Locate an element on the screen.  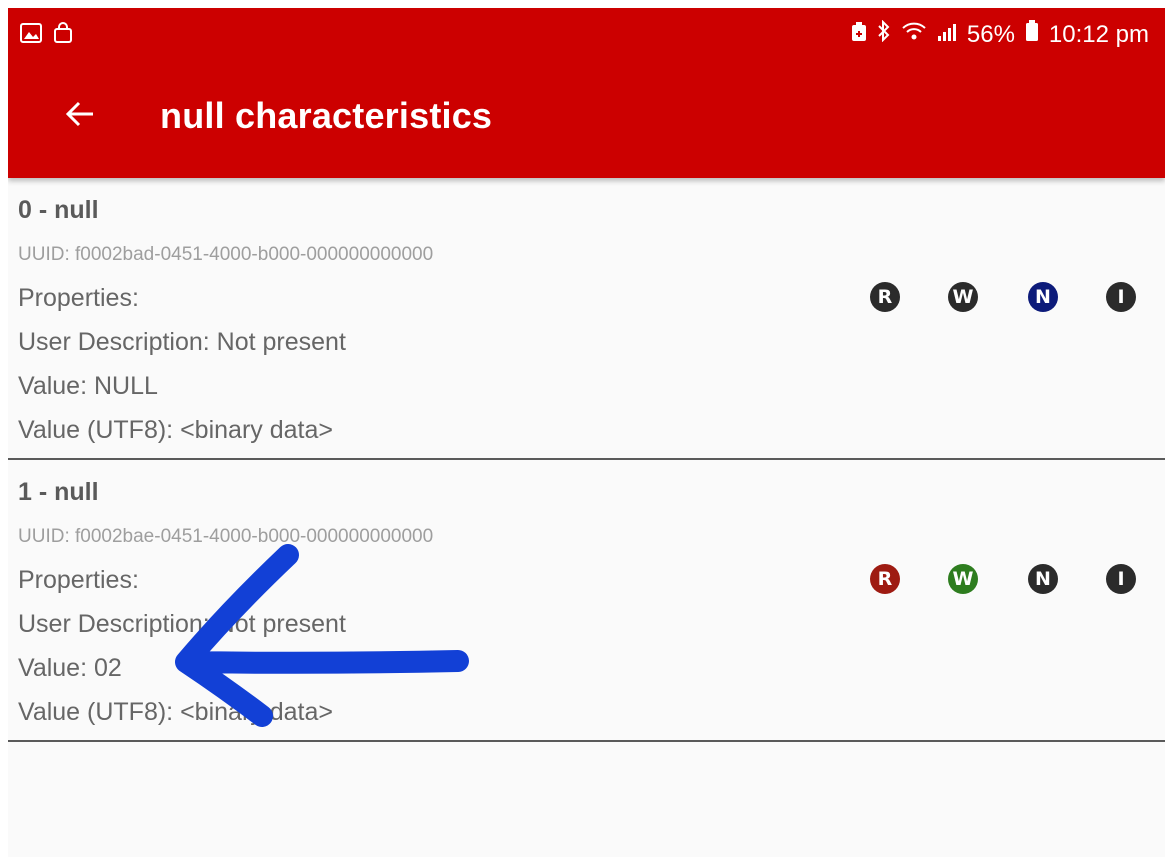
status-bar-left is located at coordinates (47, 35).